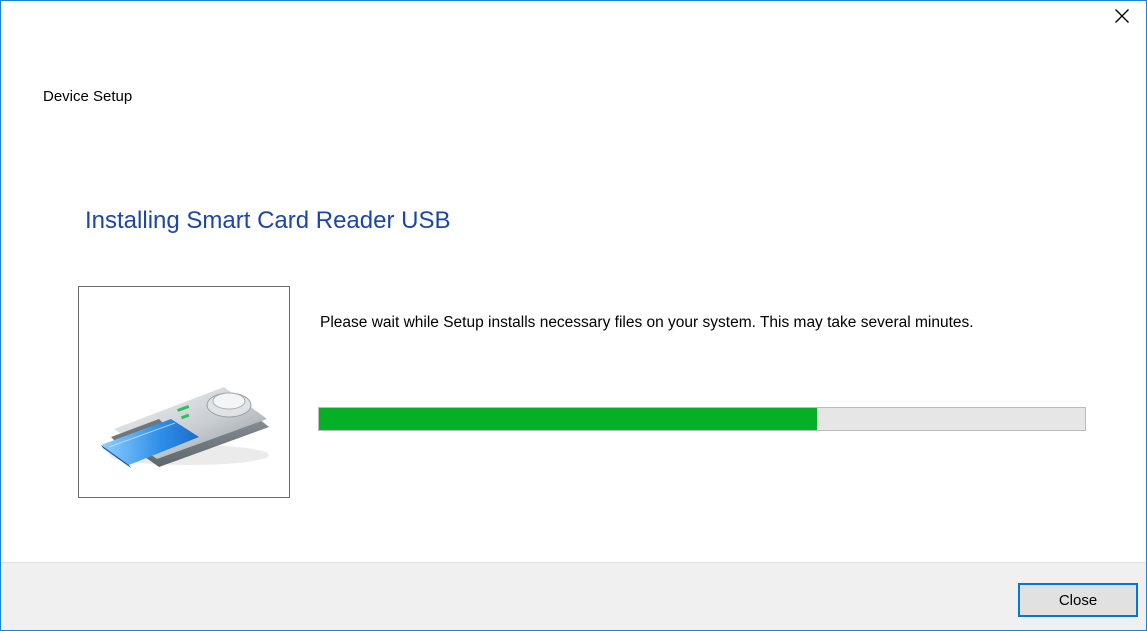 This screenshot has height=631, width=1147. I want to click on dialog-footer, so click(573, 596).